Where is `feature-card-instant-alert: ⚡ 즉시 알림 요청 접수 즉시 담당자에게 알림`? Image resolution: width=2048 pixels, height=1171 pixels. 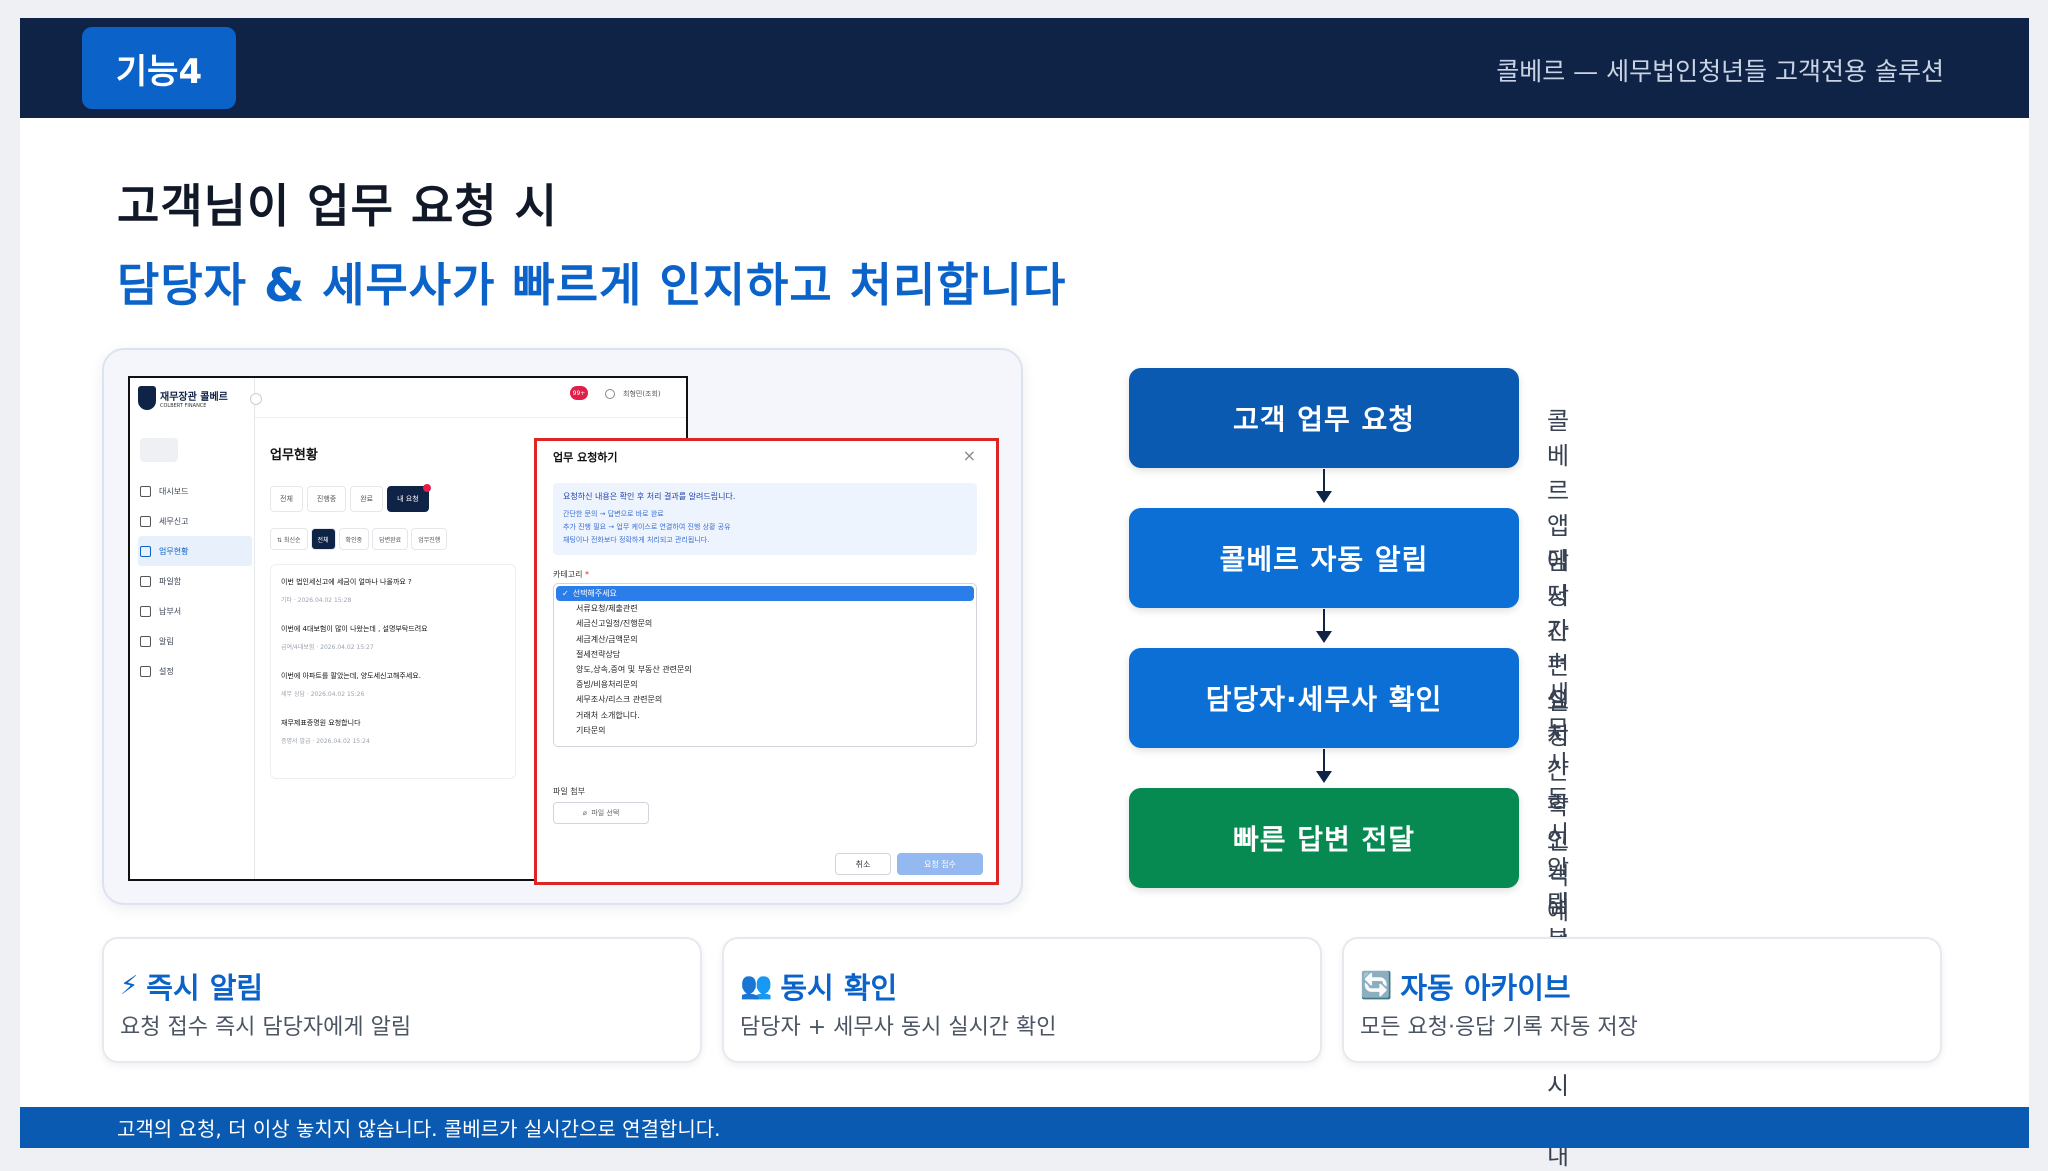
feature-card-instant-alert: ⚡ 즉시 알림 요청 접수 즉시 담당자에게 알림 is located at coordinates (402, 1000).